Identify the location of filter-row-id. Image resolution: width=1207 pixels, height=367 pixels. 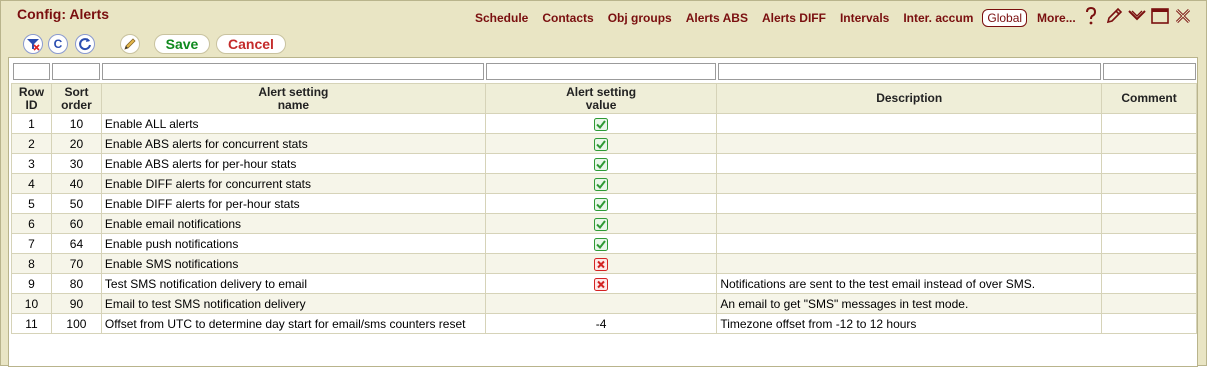
(31, 71).